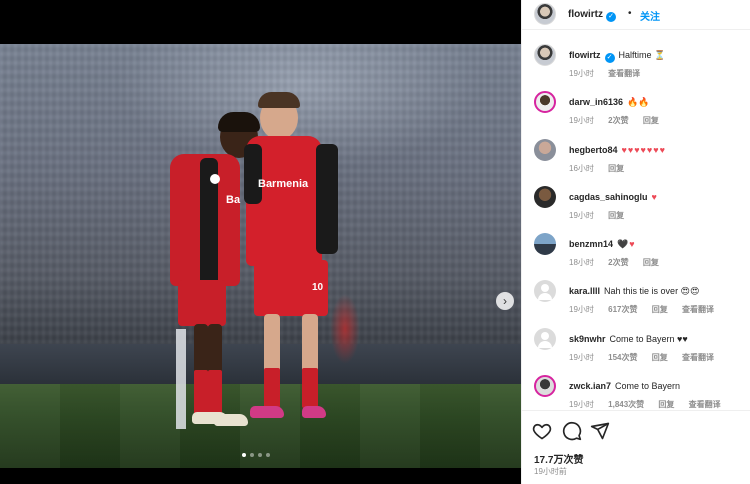 The width and height of the screenshot is (750, 484). I want to click on comment-text: ♥♥♥♥♥♥♥, so click(643, 150).